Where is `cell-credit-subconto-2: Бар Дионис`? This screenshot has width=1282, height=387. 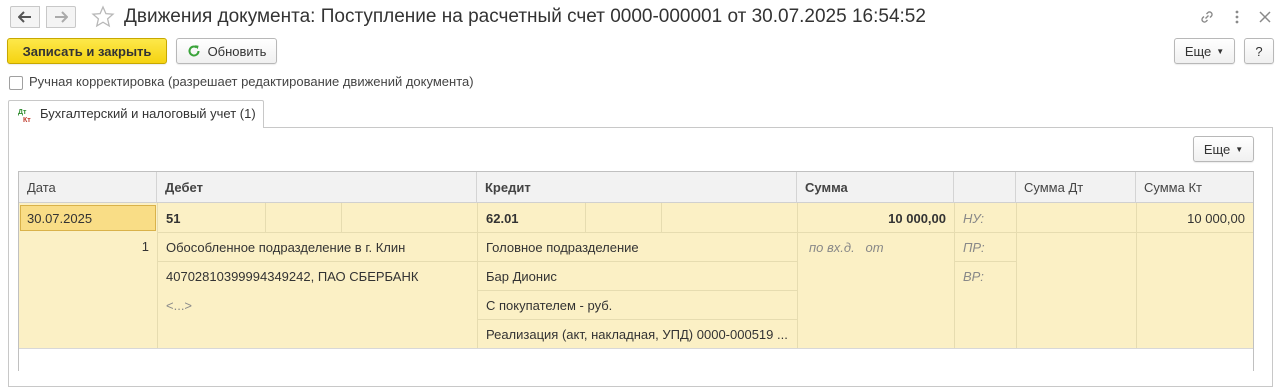
cell-credit-subconto-2: Бар Дионис is located at coordinates (521, 276).